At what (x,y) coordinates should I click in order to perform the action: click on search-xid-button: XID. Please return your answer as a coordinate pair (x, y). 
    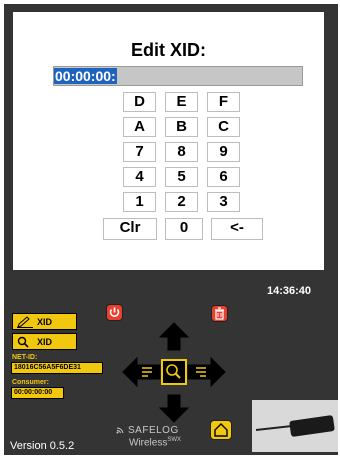
    Looking at the image, I should click on (44, 341).